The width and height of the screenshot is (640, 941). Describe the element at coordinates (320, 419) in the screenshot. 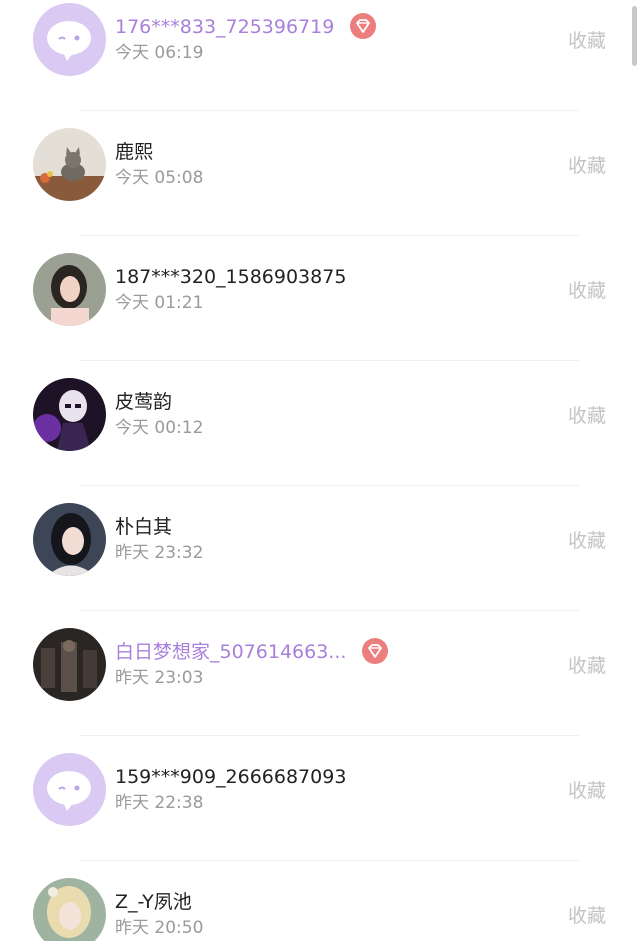

I see `list-item: 皮莺韵 今天 00:12 收藏` at that location.